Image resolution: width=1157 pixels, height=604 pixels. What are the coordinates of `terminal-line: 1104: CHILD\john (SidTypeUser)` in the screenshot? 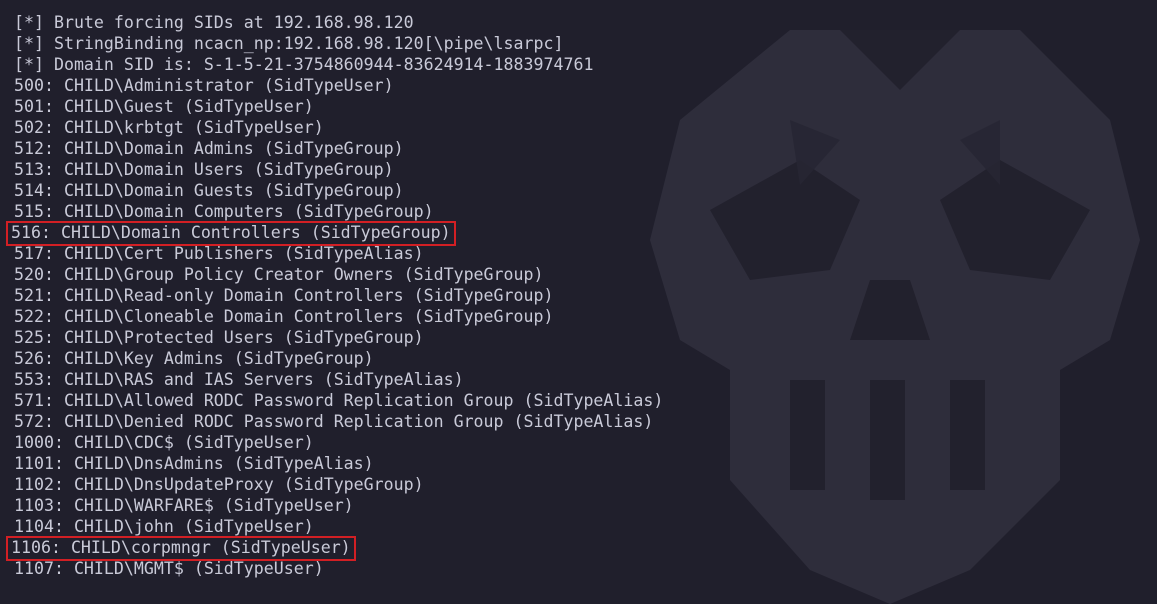 It's located at (338, 526).